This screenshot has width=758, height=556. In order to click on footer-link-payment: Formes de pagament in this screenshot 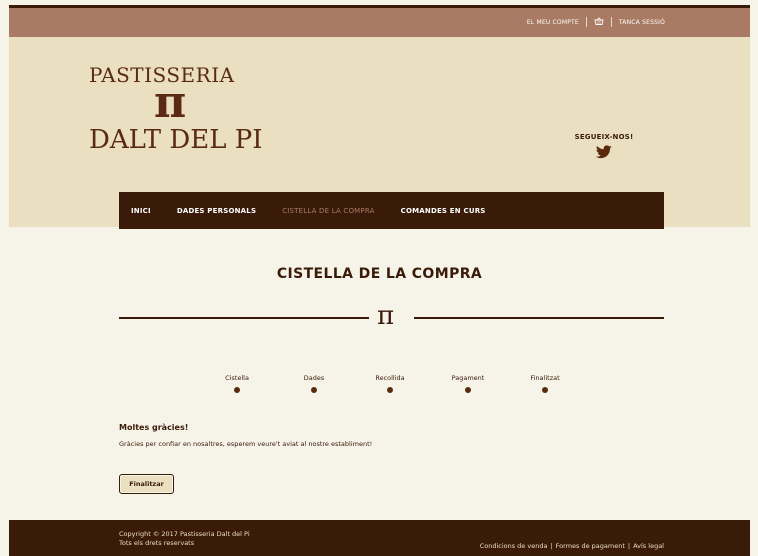, I will do `click(590, 546)`.